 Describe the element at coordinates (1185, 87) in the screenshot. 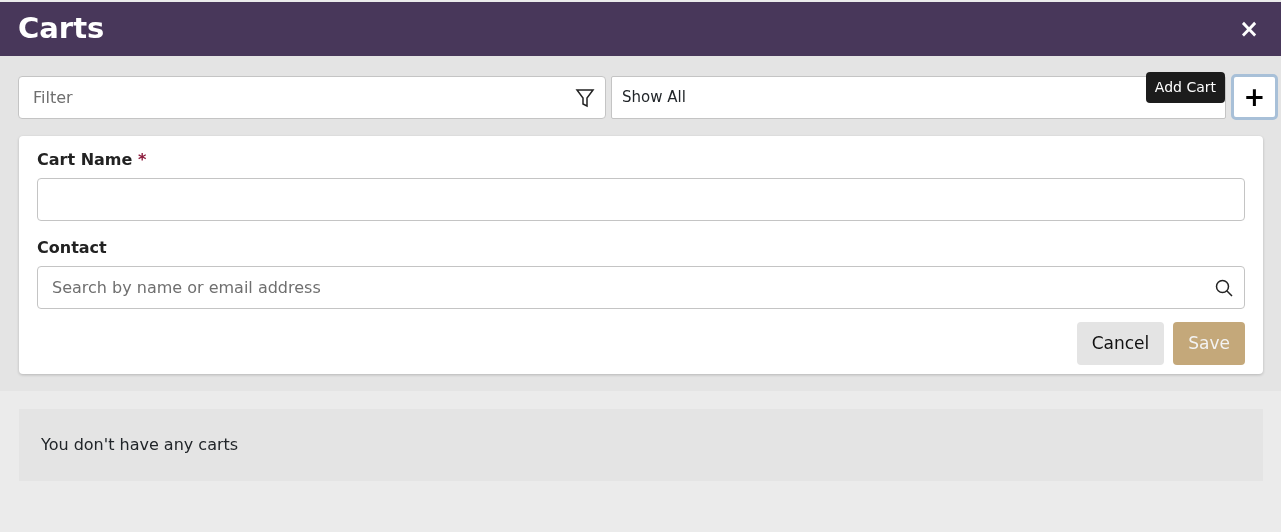

I see `tooltip: Add Cart` at that location.